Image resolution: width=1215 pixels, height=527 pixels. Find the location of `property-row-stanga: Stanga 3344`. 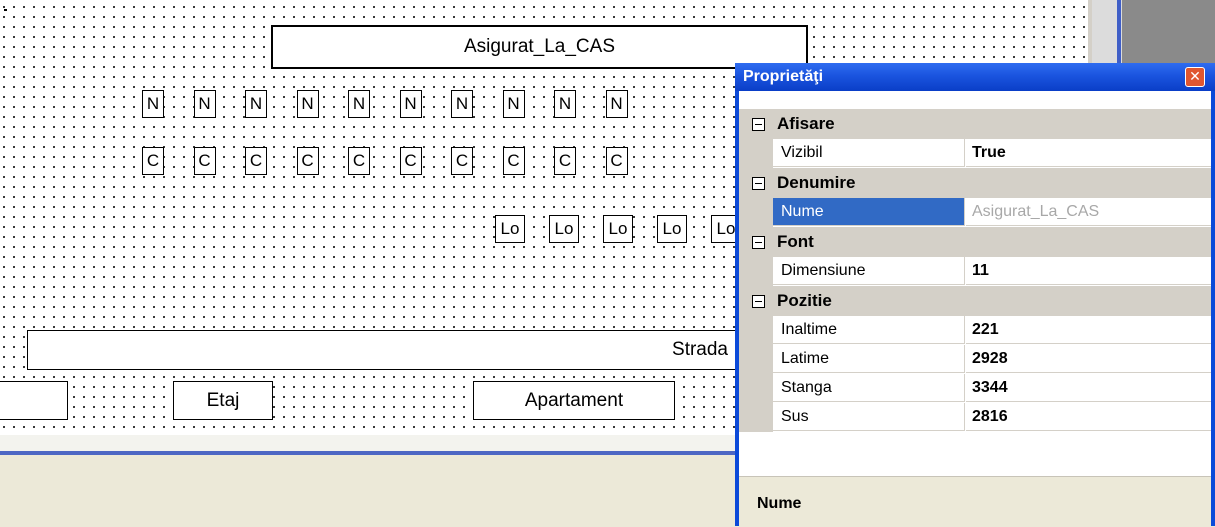

property-row-stanga: Stanga 3344 is located at coordinates (975, 388).